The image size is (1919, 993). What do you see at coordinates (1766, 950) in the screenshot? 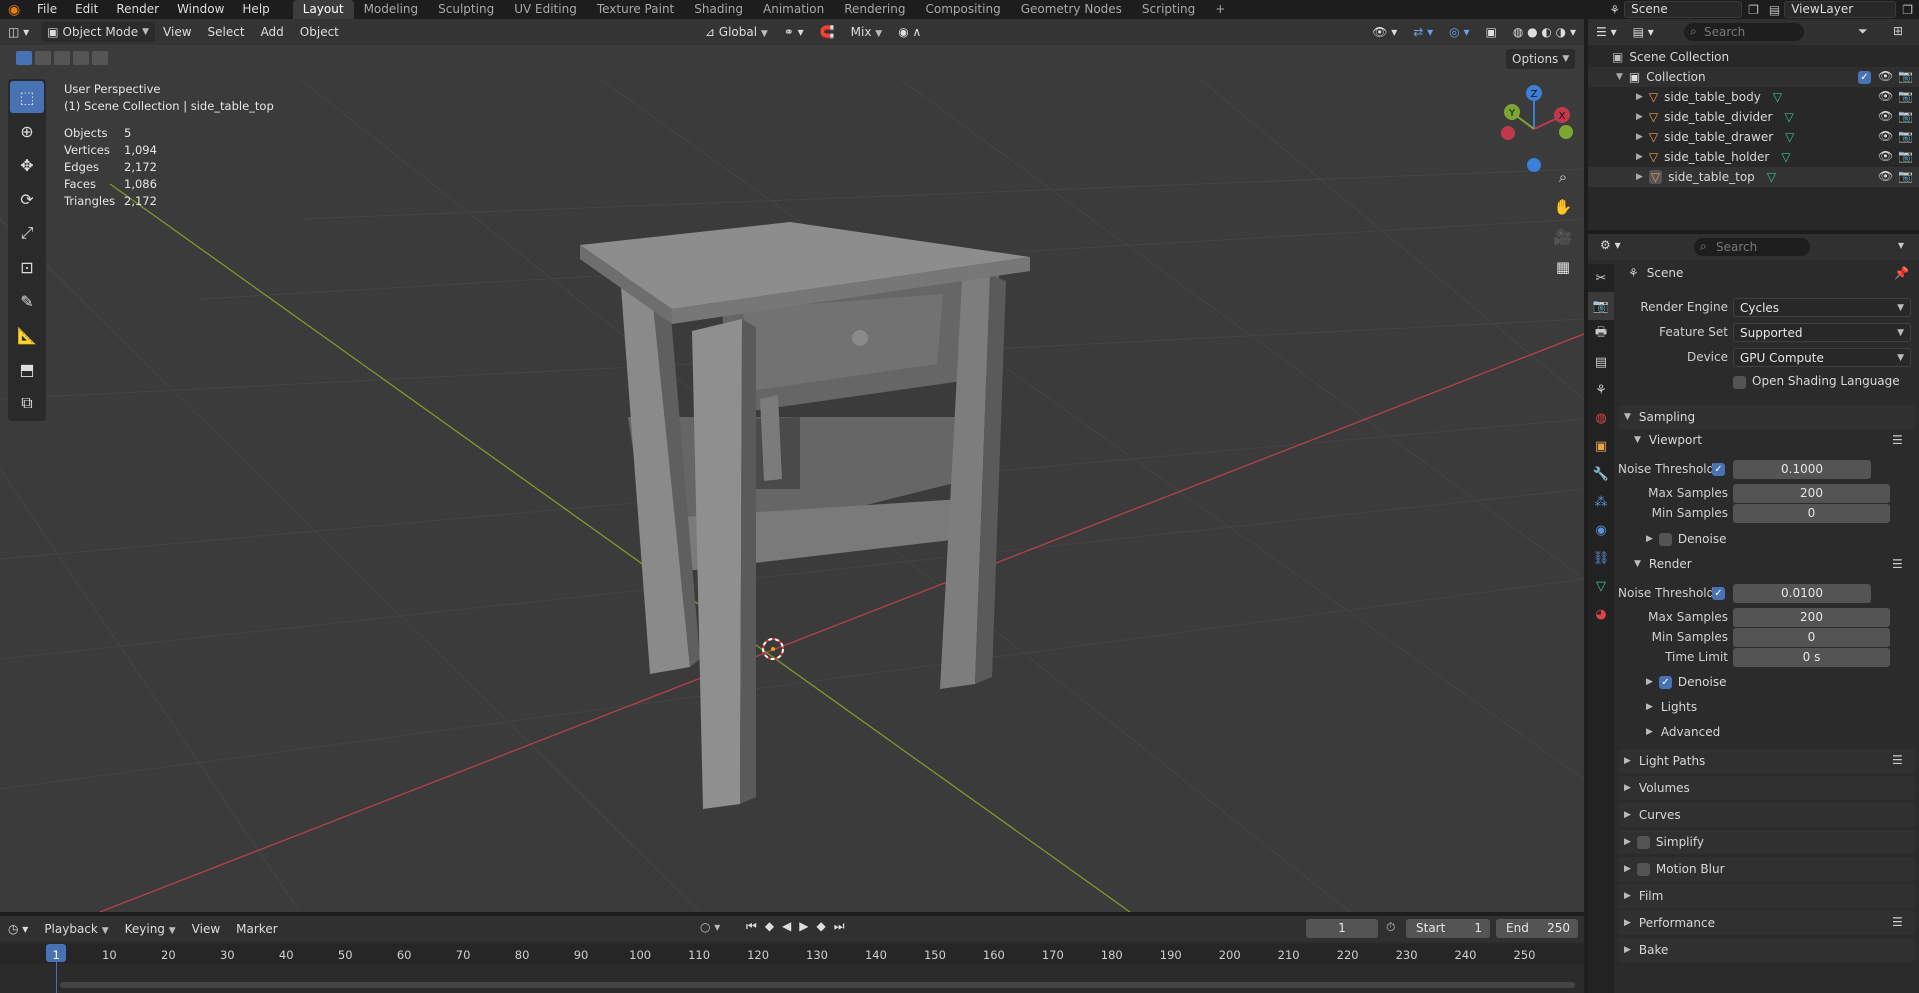
I see `bake-panel: ▶ Bake` at bounding box center [1766, 950].